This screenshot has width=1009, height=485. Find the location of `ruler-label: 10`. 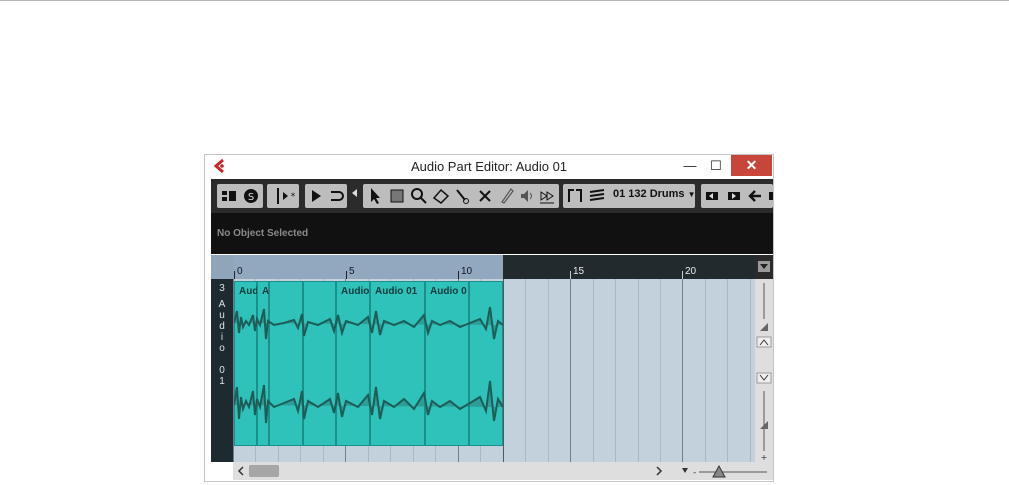

ruler-label: 10 is located at coordinates (467, 271).